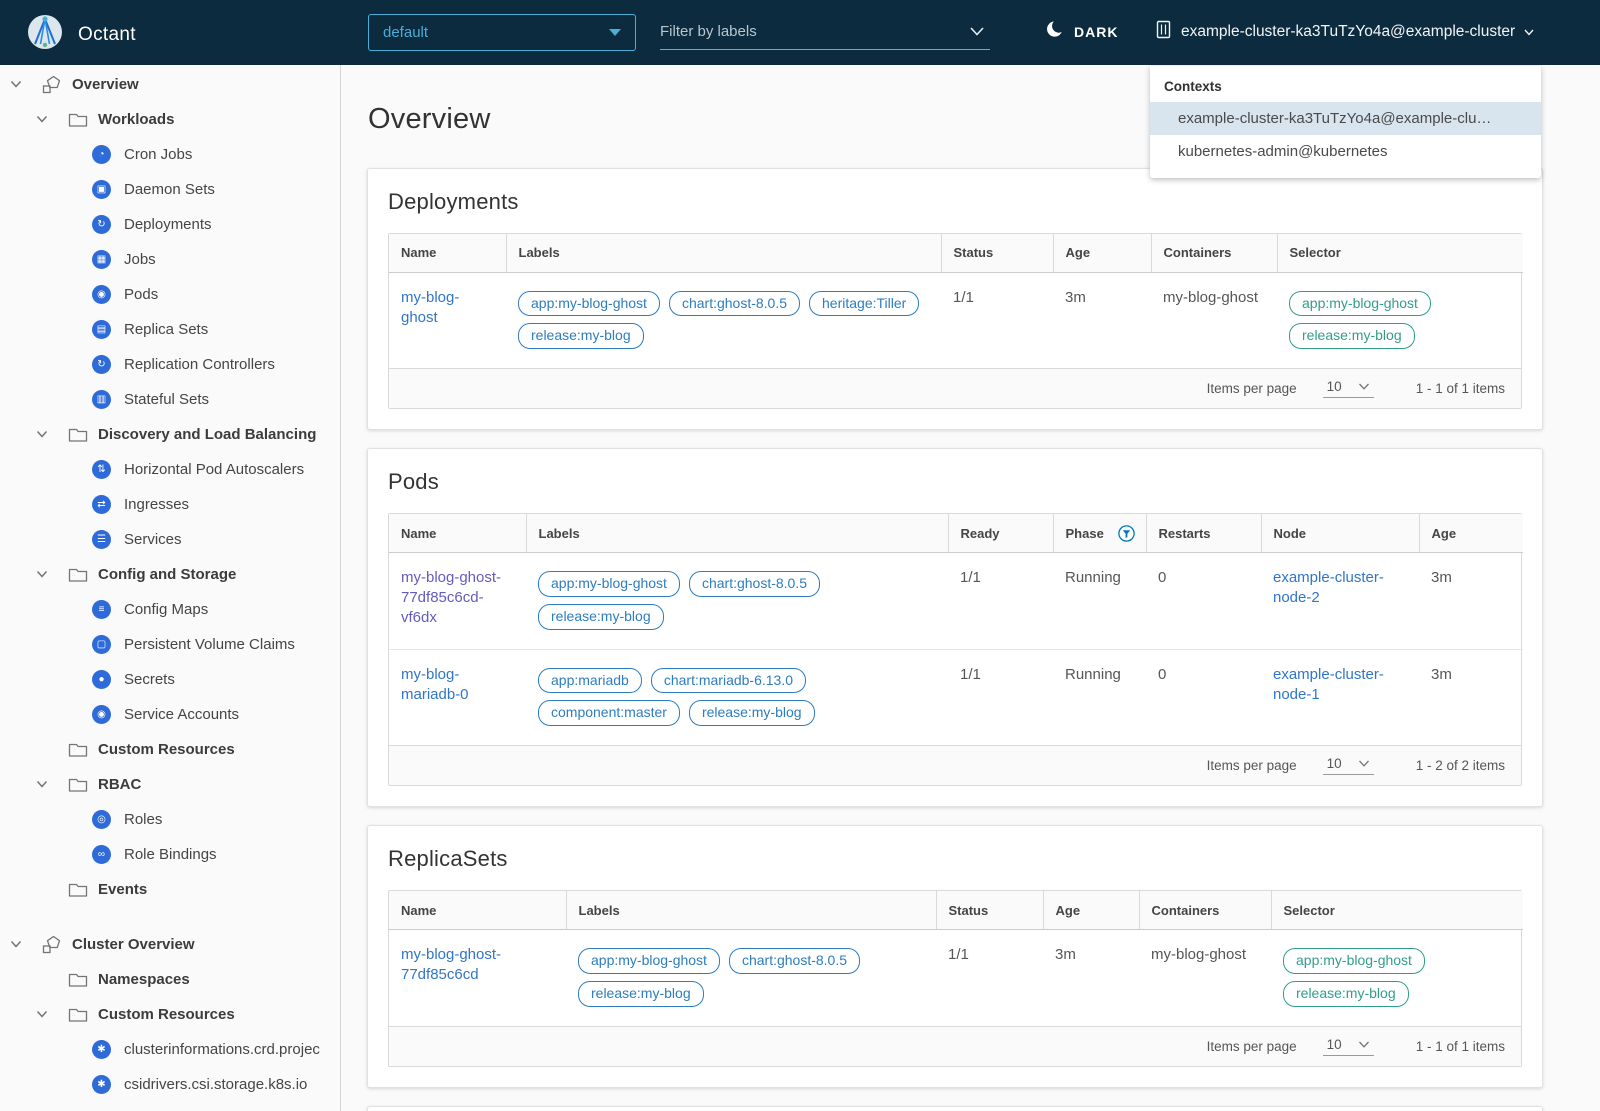  What do you see at coordinates (141, 294) in the screenshot?
I see `sidebar-item-label: Pods` at bounding box center [141, 294].